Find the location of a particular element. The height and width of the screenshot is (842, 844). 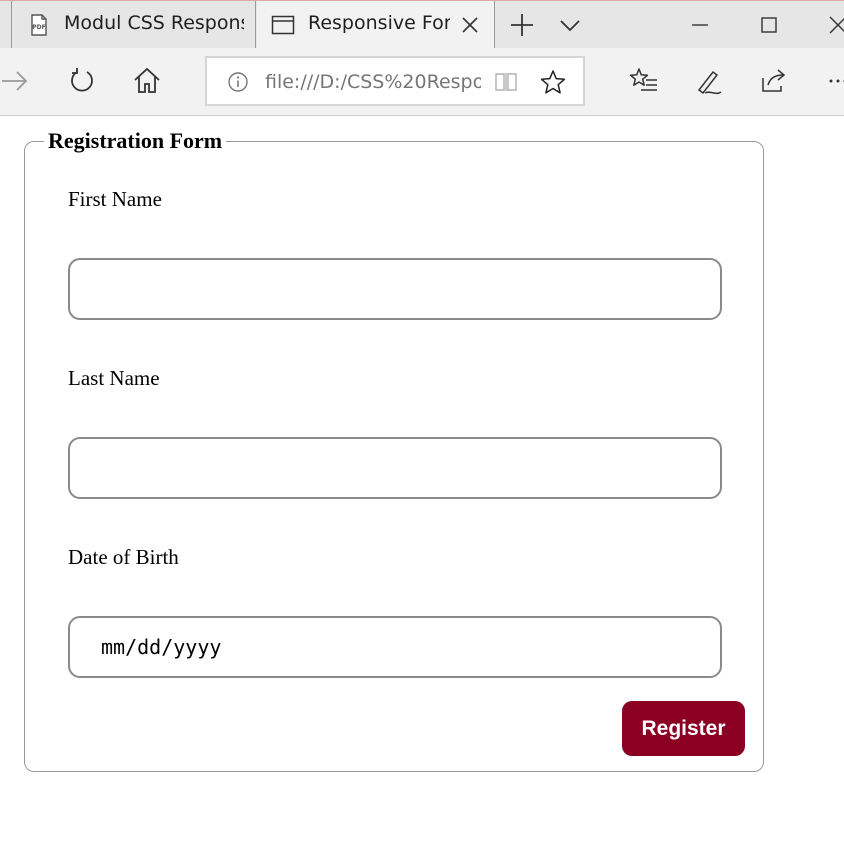

pdf-icon: PDF is located at coordinates (39, 25).